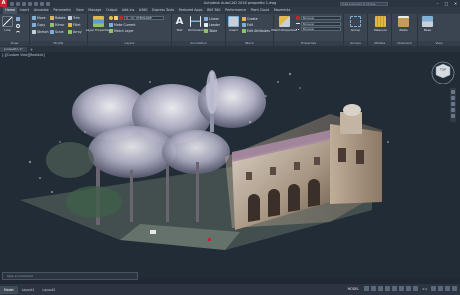  I want to click on snap-icon, so click(374, 288).